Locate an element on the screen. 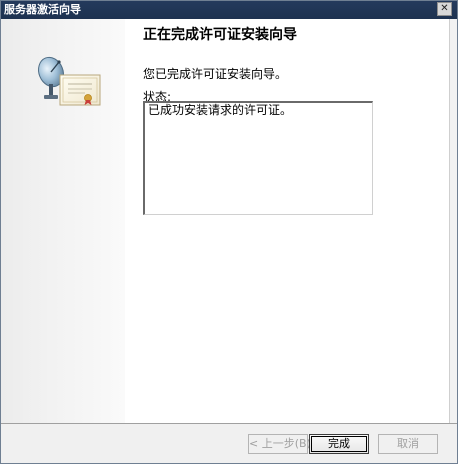 This screenshot has width=458, height=464. title-bar: 服务器激活向导 ✕ is located at coordinates (229, 10).